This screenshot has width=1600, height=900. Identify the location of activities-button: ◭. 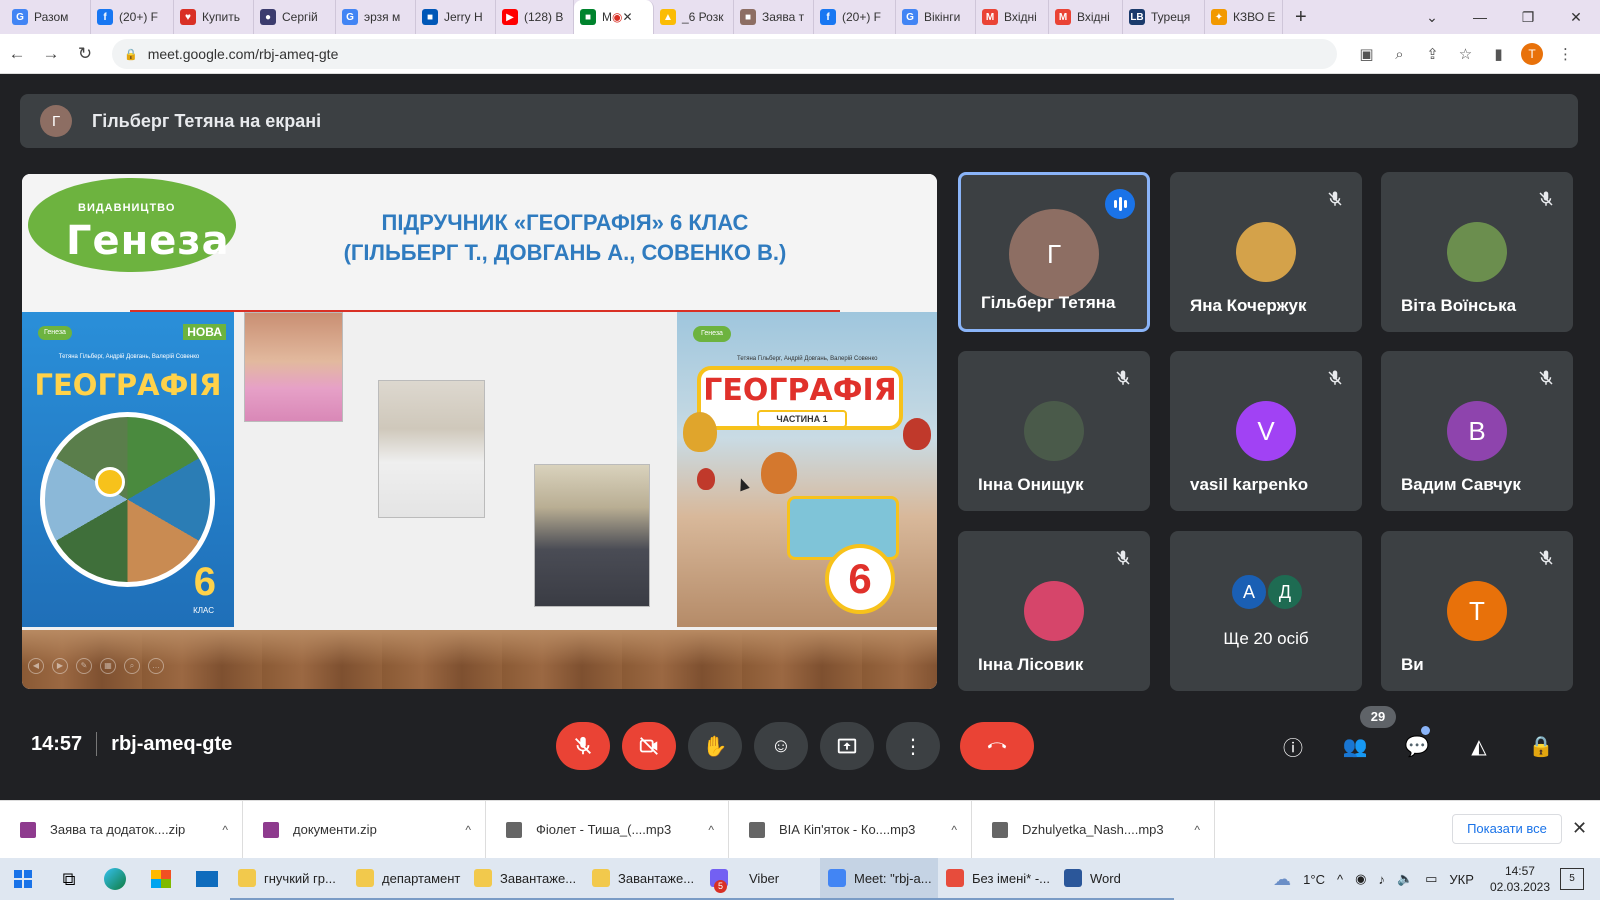
(1479, 746).